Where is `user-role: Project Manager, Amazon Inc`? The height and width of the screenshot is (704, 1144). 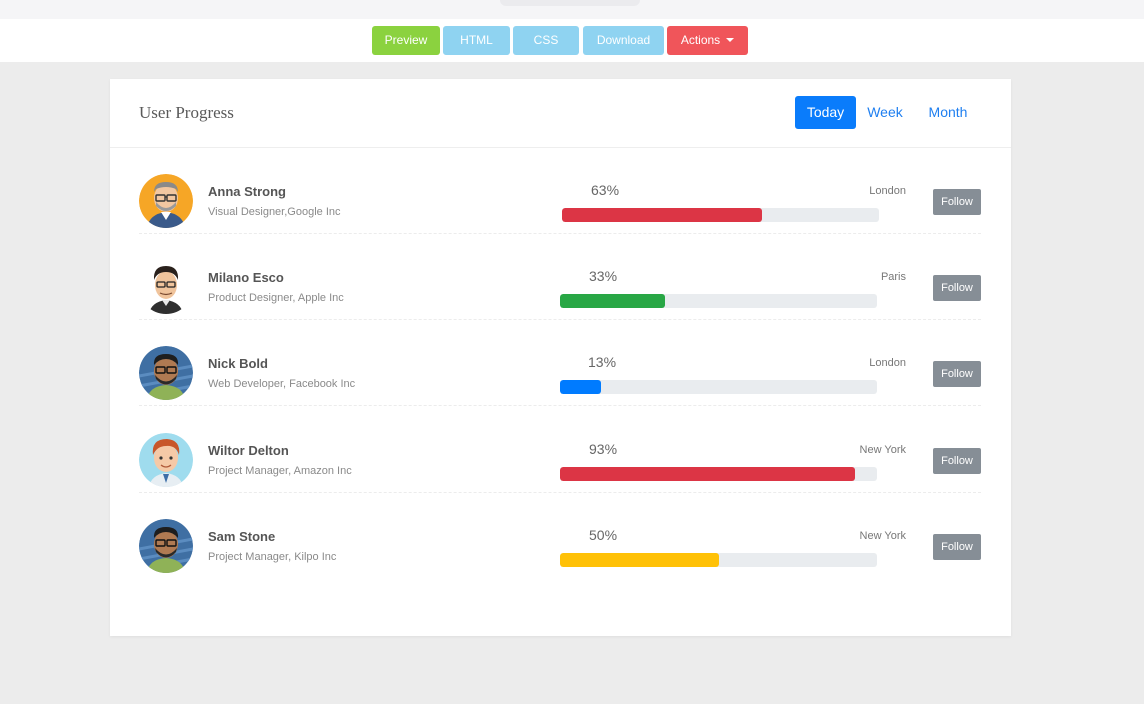
user-role: Project Manager, Amazon Inc is located at coordinates (280, 471).